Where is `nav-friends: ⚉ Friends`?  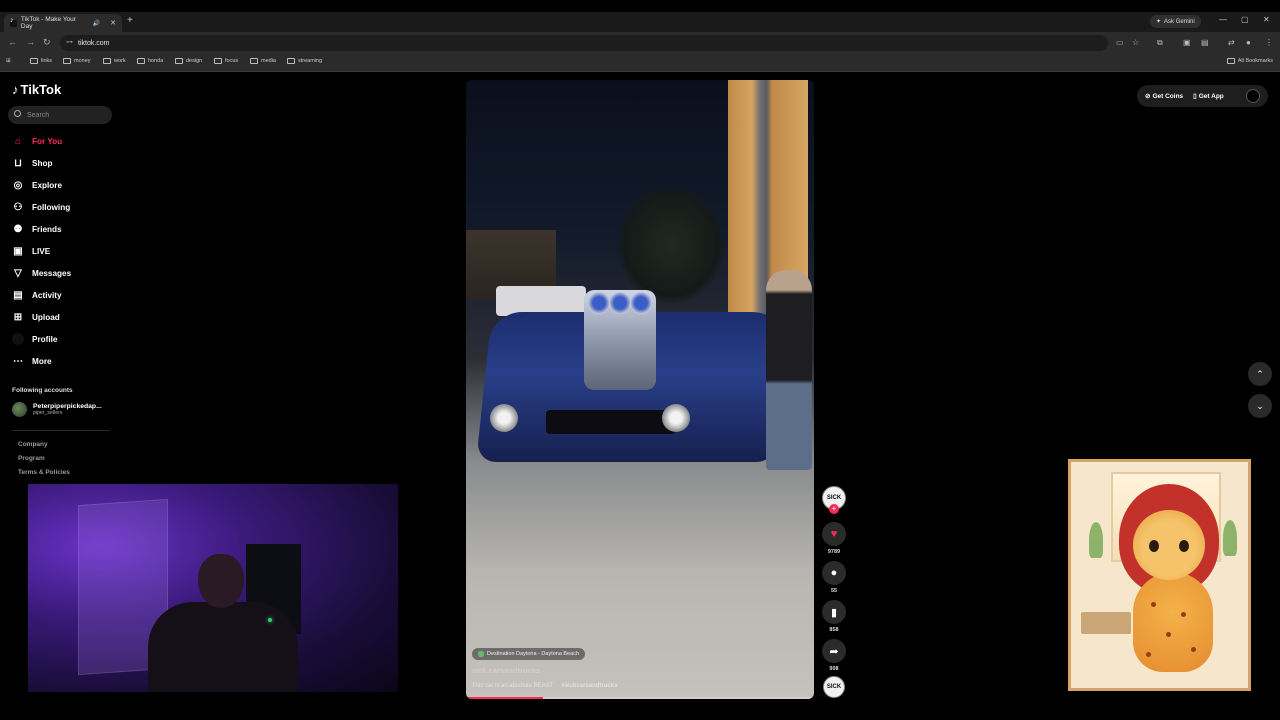 nav-friends: ⚉ Friends is located at coordinates (37, 229).